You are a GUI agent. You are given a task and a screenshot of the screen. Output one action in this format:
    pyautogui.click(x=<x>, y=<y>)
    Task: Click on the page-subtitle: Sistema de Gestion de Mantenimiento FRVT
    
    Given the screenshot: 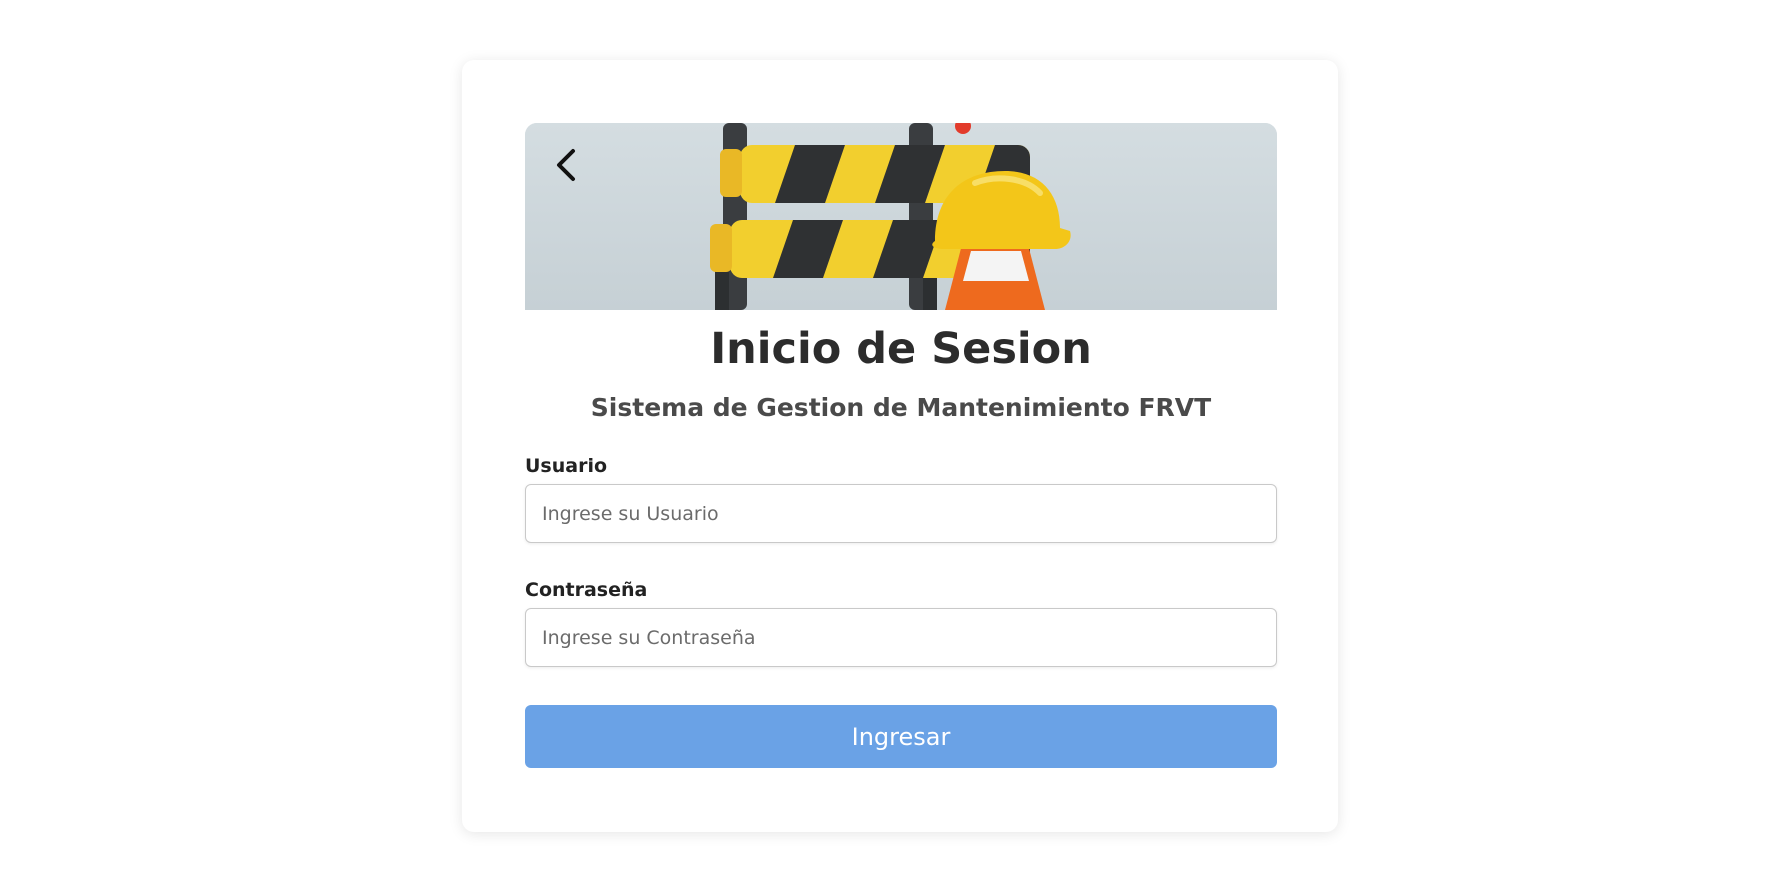 What is the action you would take?
    pyautogui.click(x=901, y=407)
    